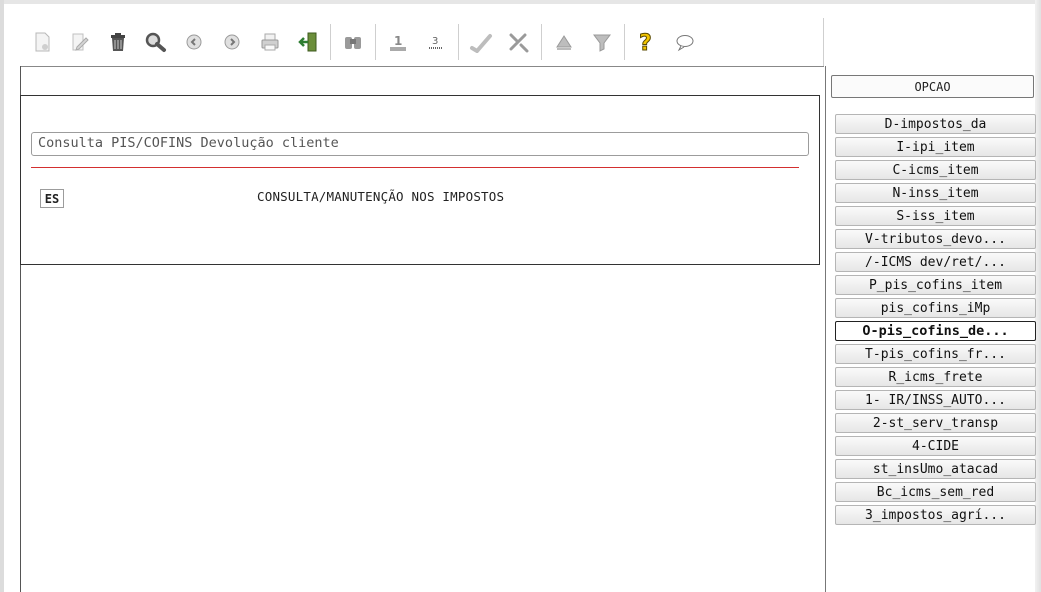 Image resolution: width=1041 pixels, height=592 pixels. I want to click on option-button: 2-st_serv_transp, so click(935, 423).